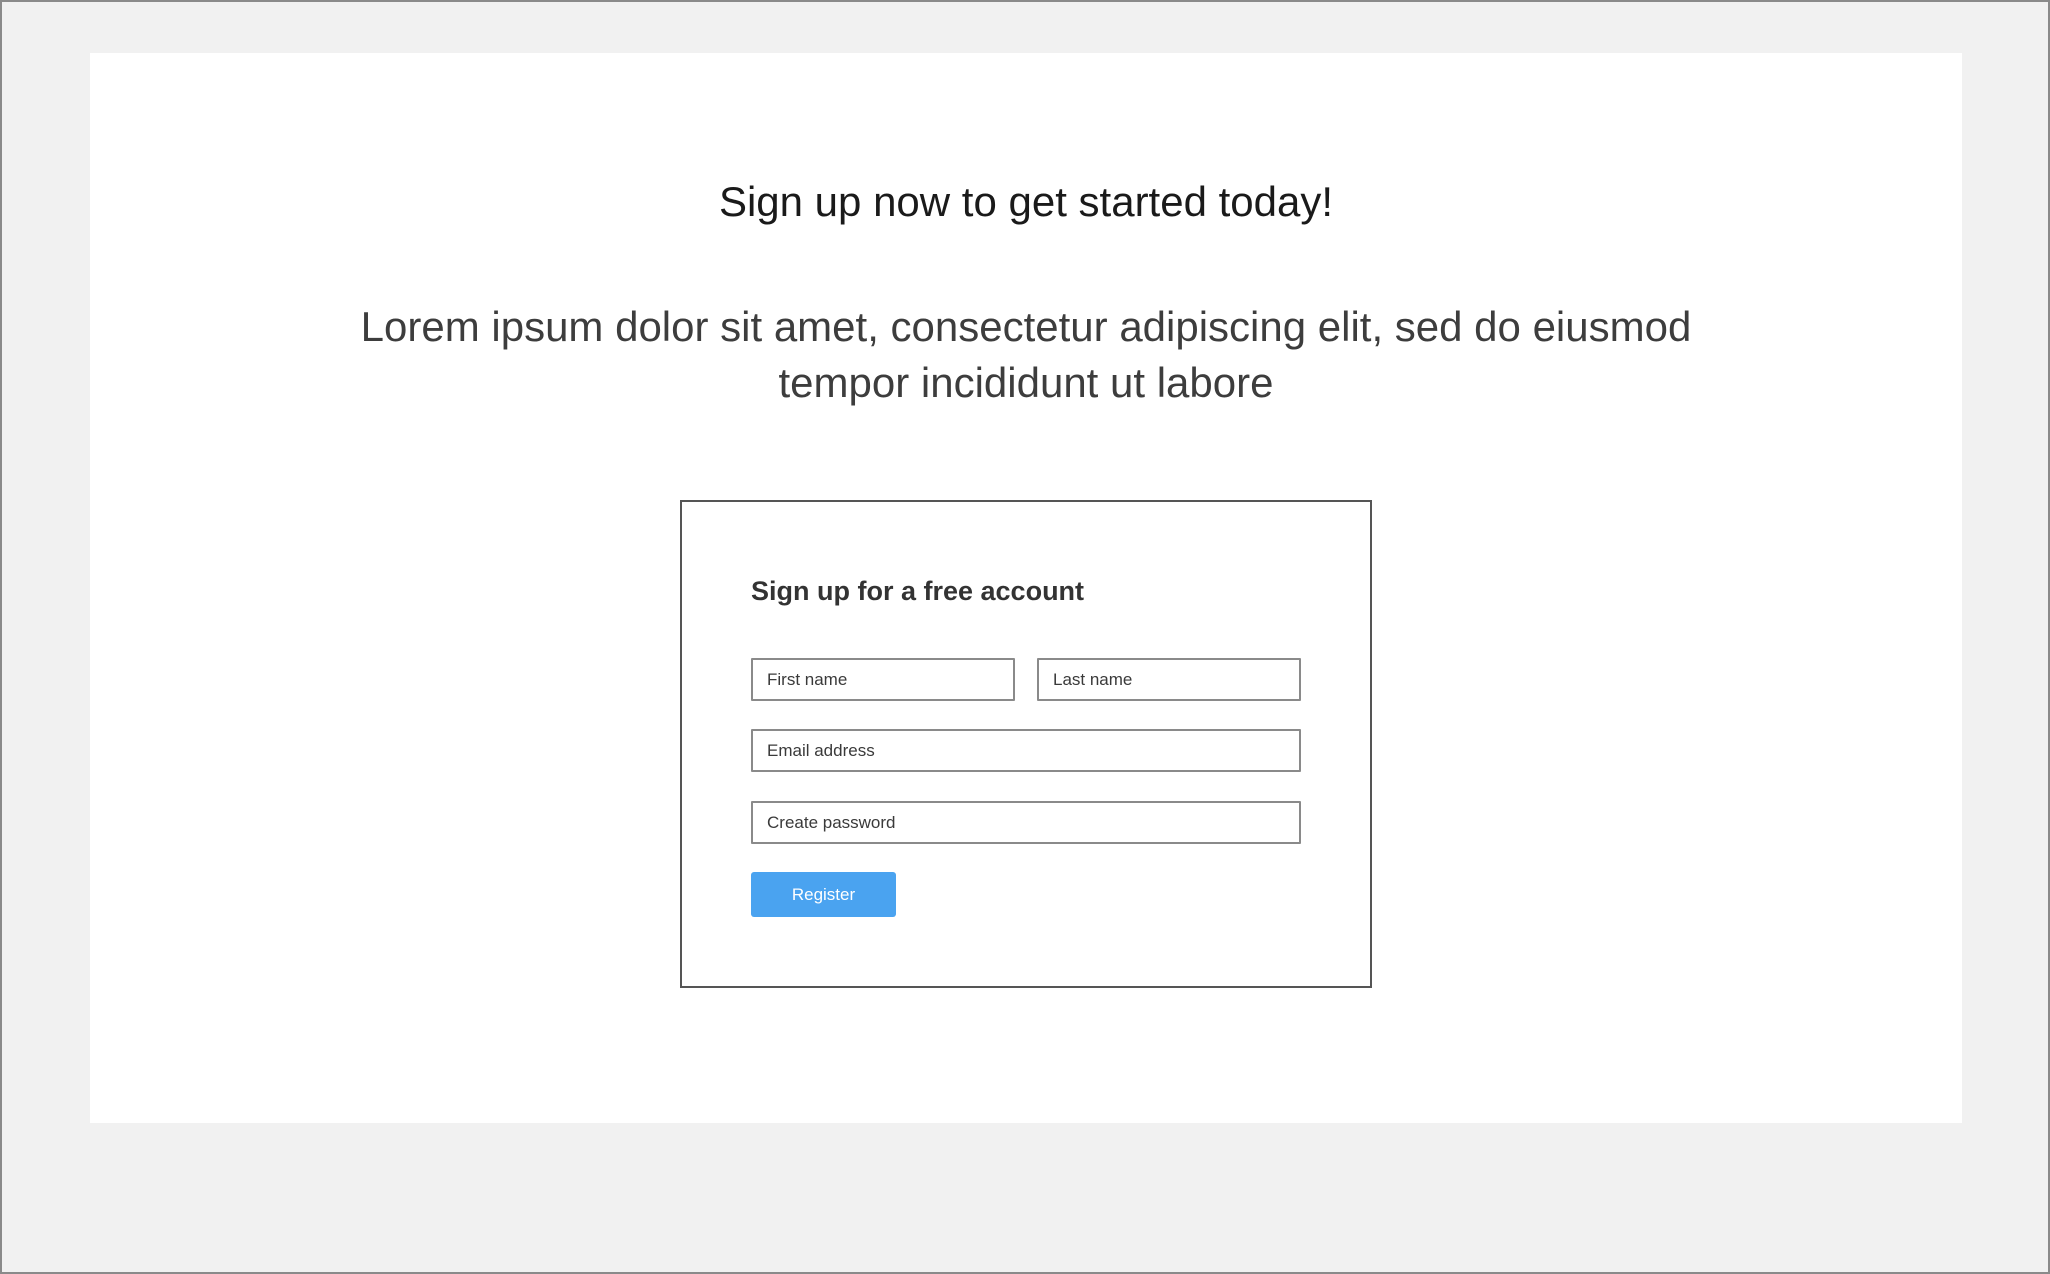 This screenshot has width=2050, height=1274. Describe the element at coordinates (918, 591) in the screenshot. I see `form-heading: Sign up for a free account` at that location.